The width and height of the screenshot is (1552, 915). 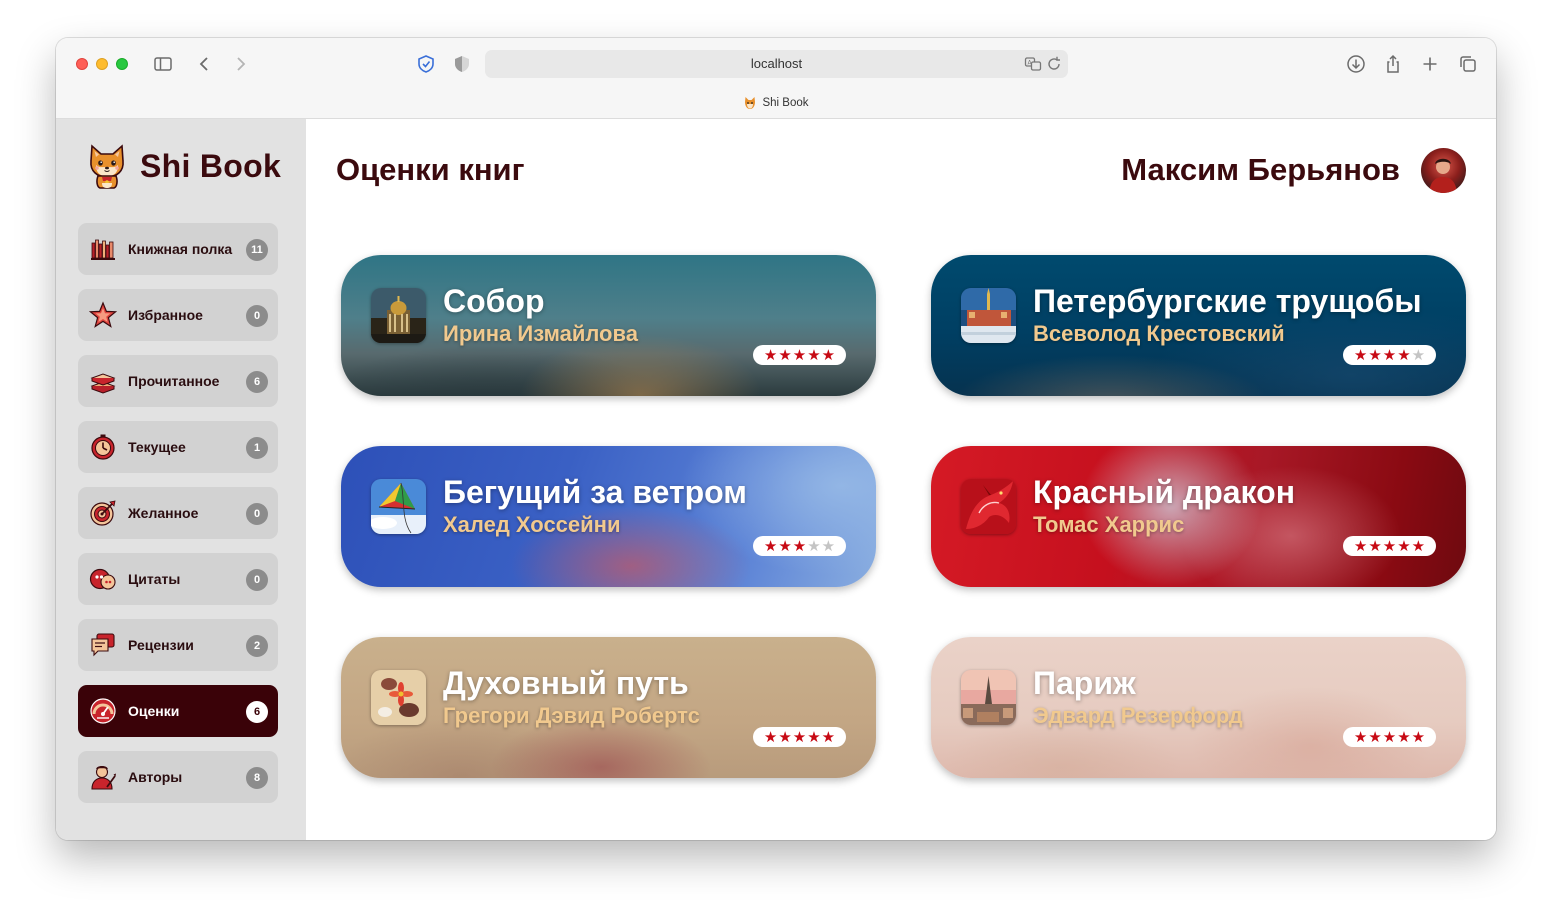 What do you see at coordinates (154, 579) in the screenshot?
I see `sidebar-item-label: Цитаты` at bounding box center [154, 579].